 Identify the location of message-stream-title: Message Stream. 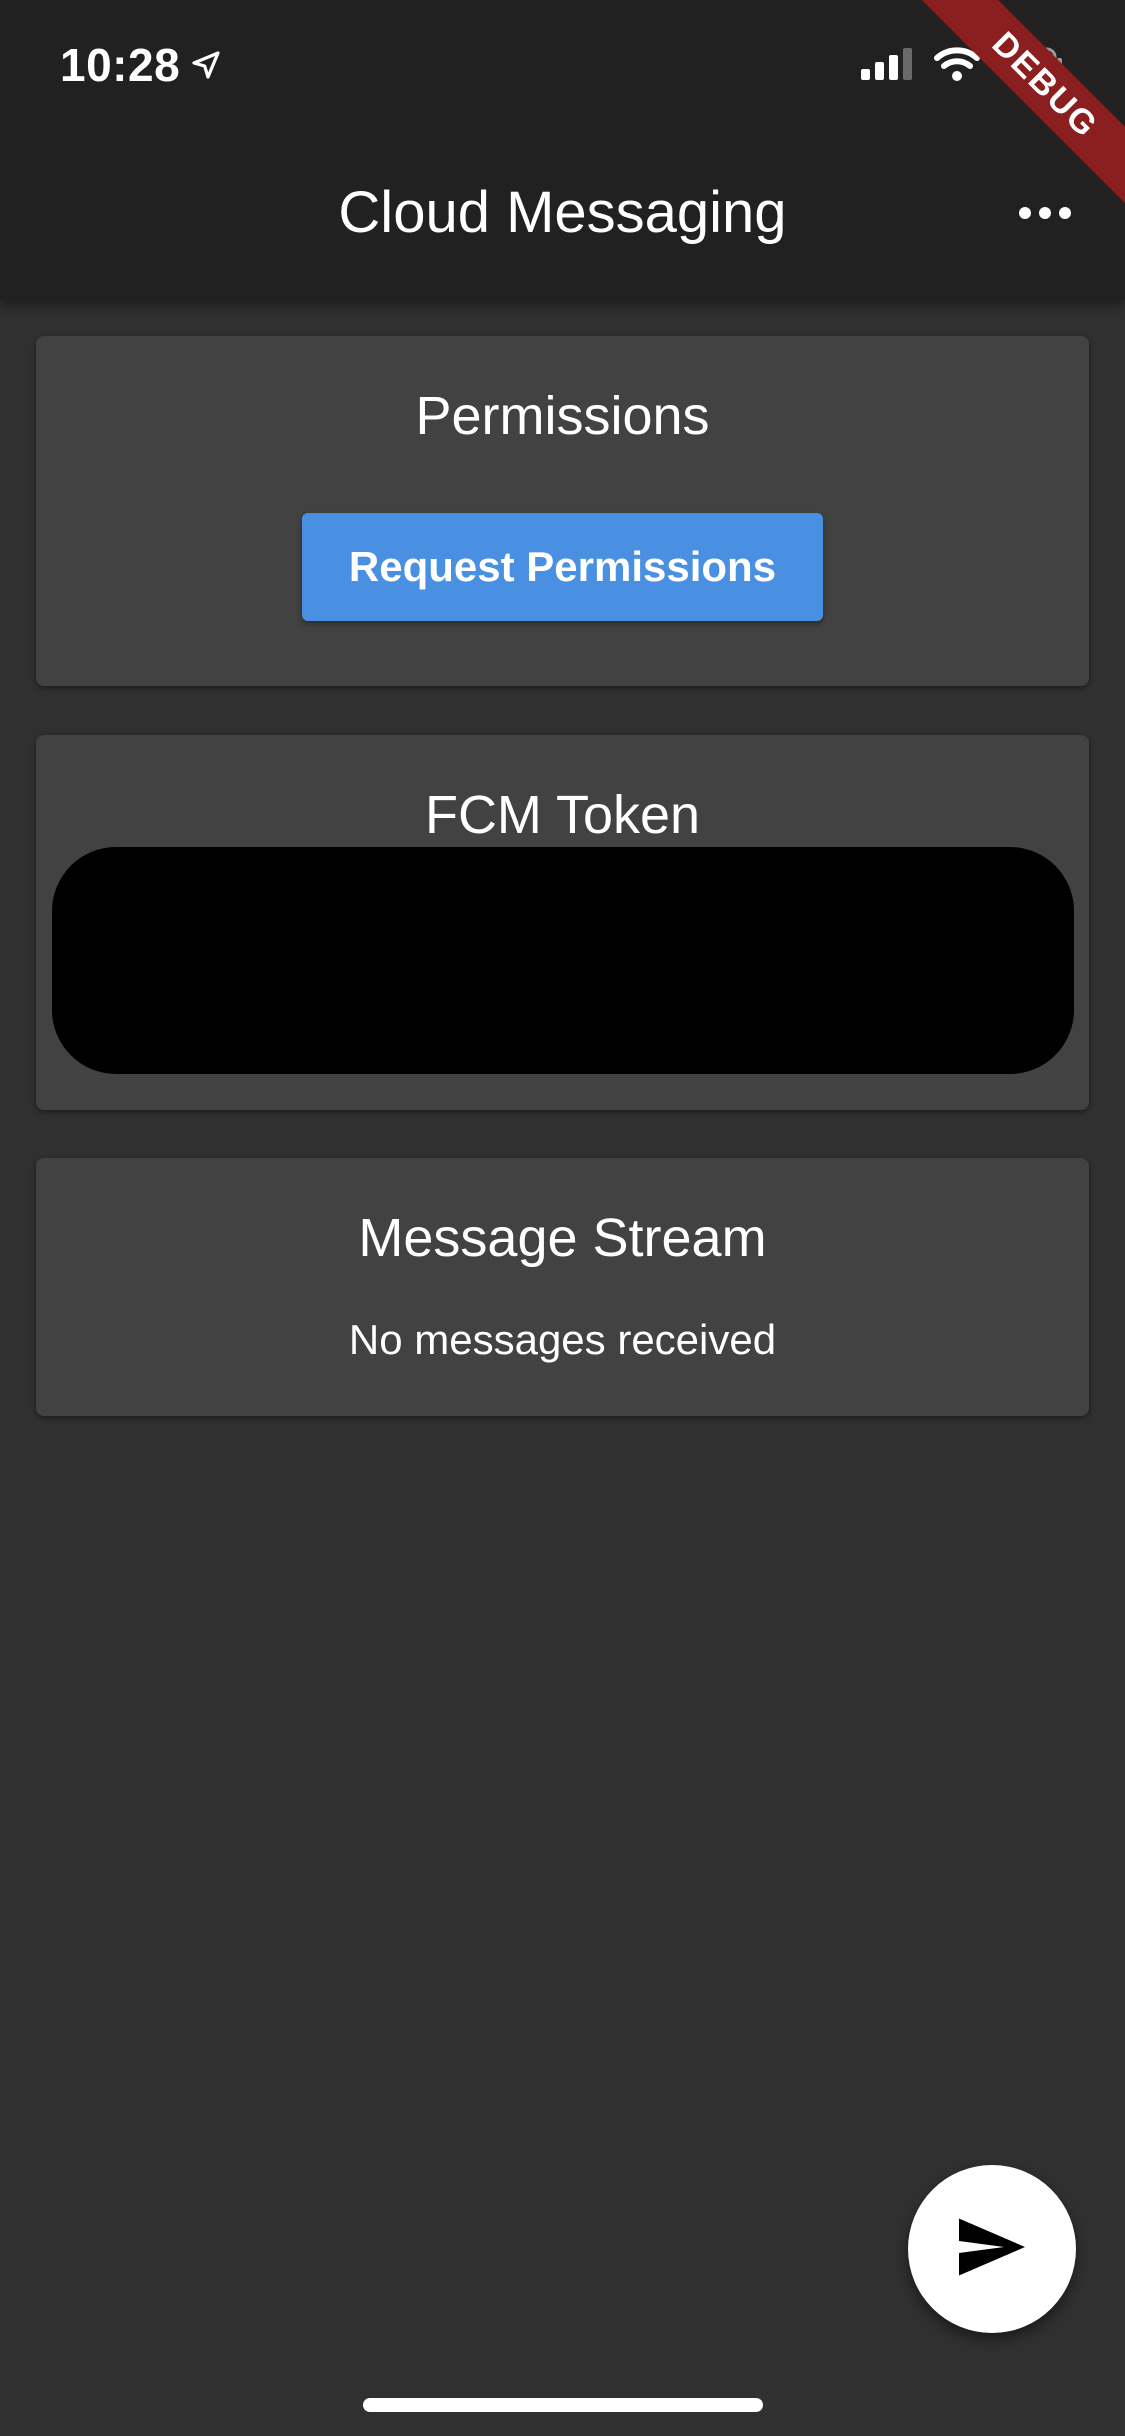
(562, 1238).